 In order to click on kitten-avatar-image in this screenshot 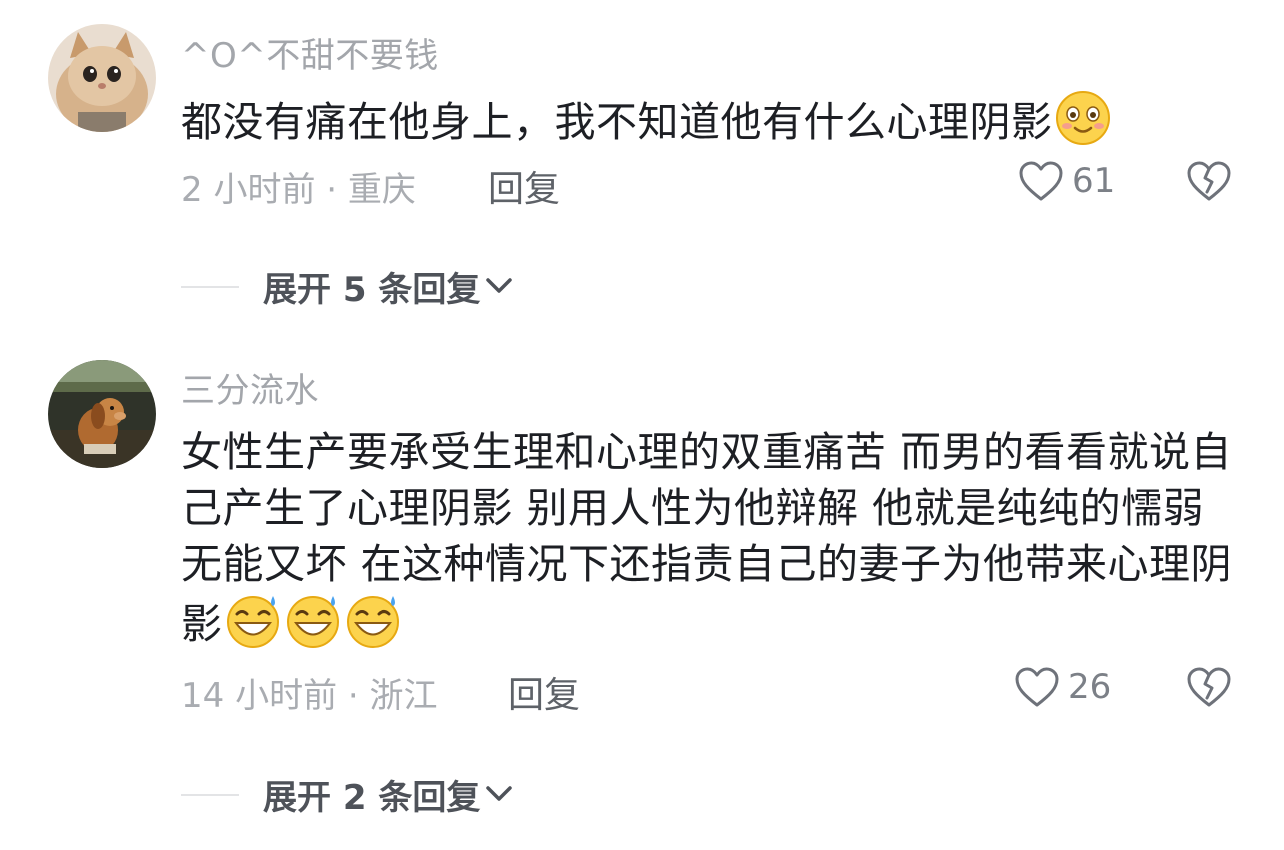, I will do `click(102, 78)`.